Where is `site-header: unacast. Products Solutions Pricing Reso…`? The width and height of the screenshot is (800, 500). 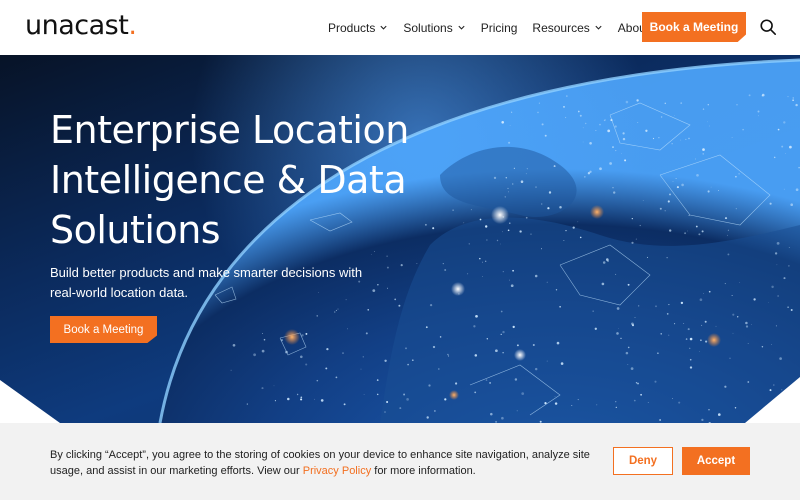
site-header: unacast. Products Solutions Pricing Reso… is located at coordinates (400, 27).